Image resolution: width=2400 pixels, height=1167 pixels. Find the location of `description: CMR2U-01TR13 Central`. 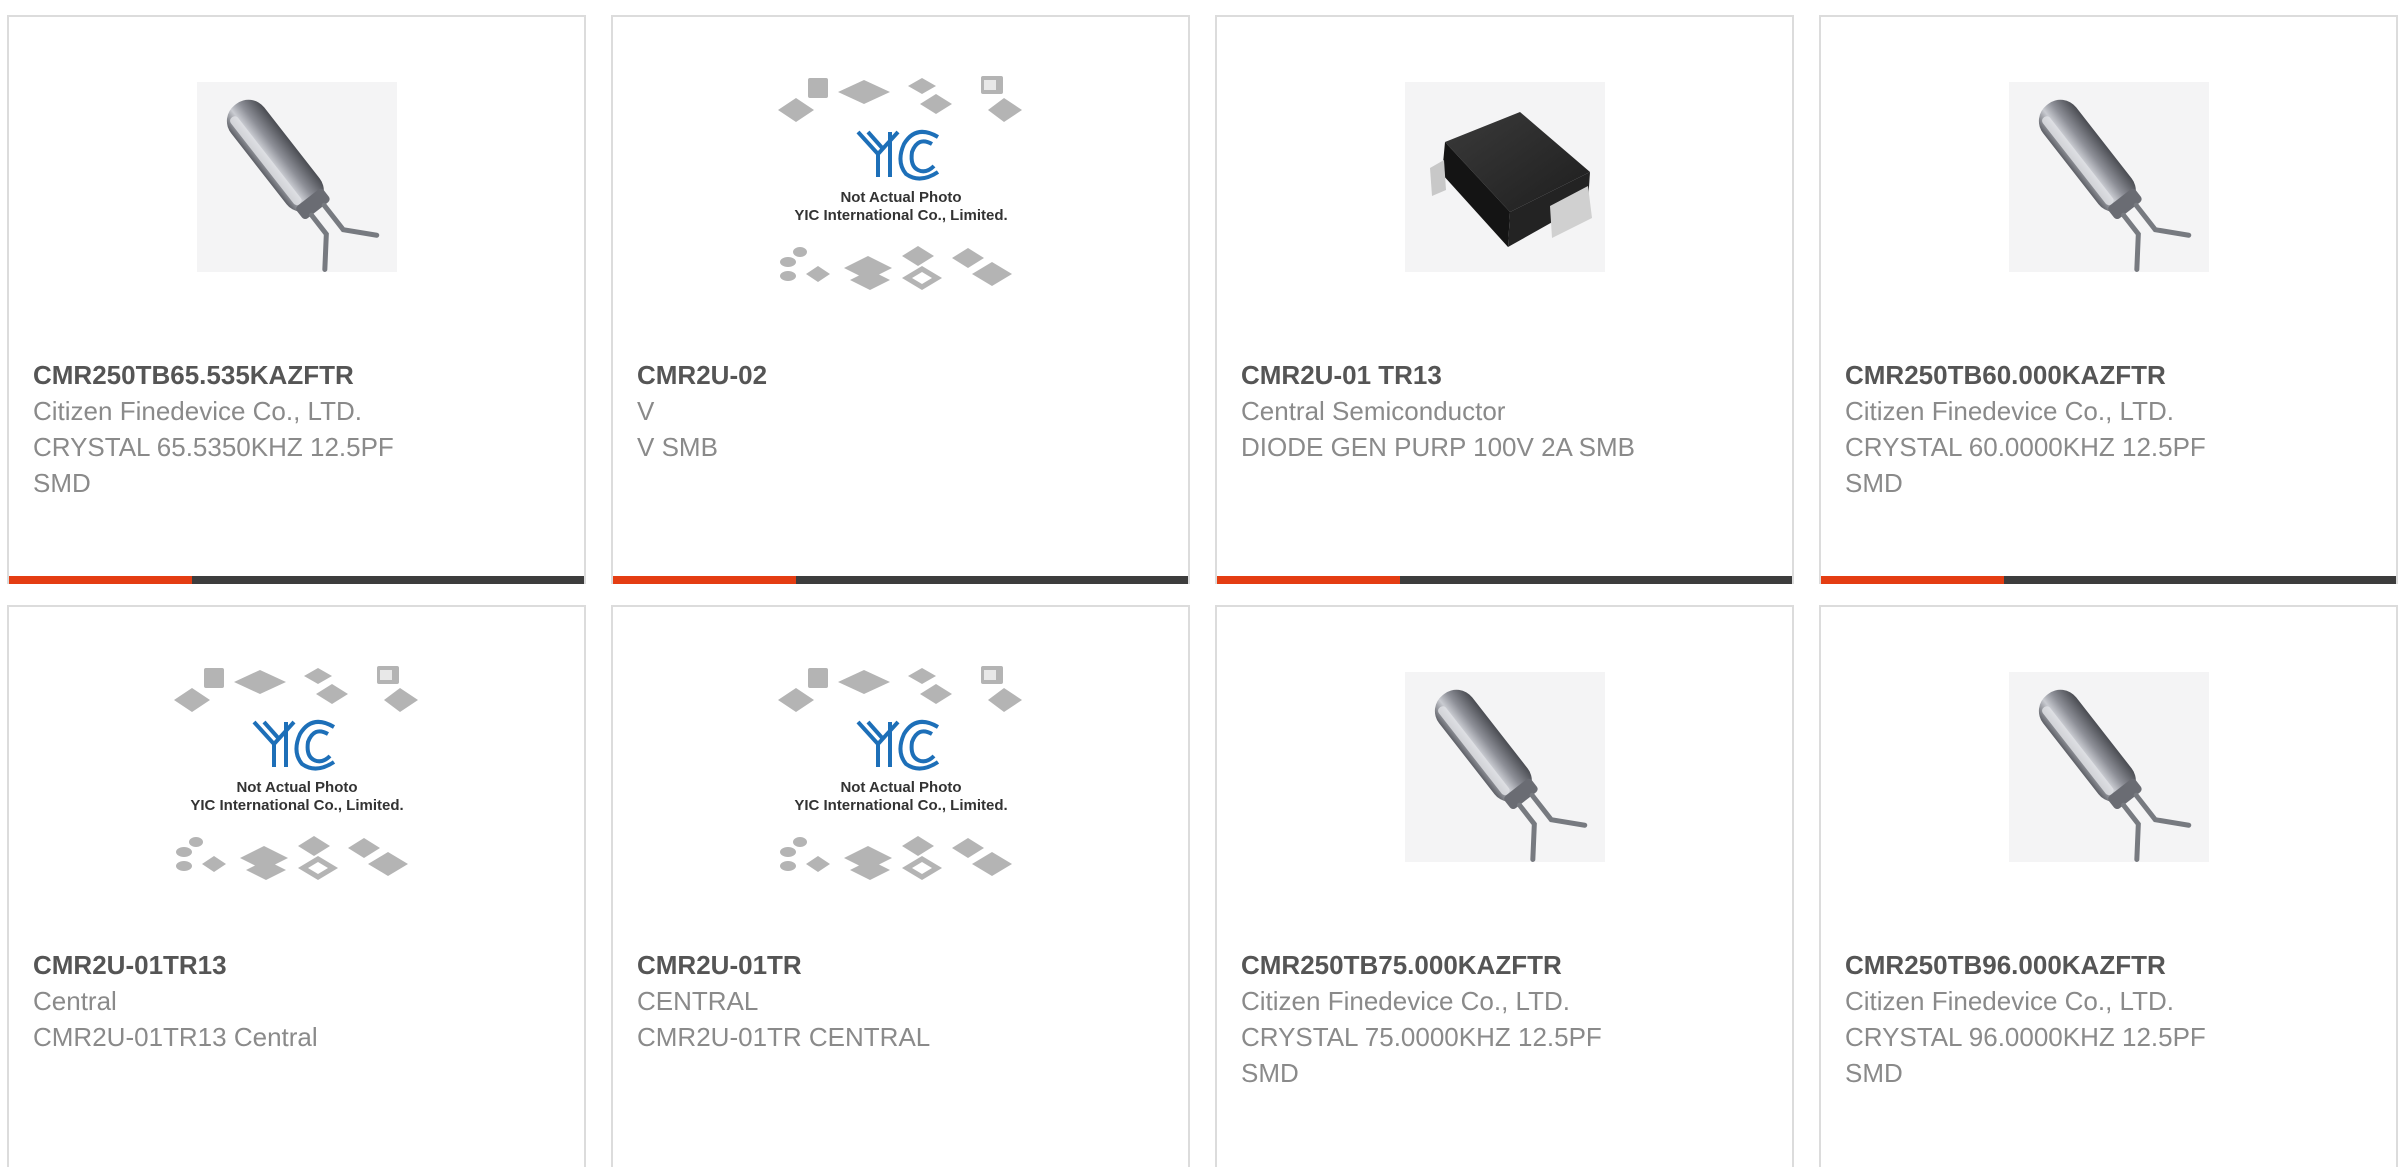

description: CMR2U-01TR13 Central is located at coordinates (175, 1037).